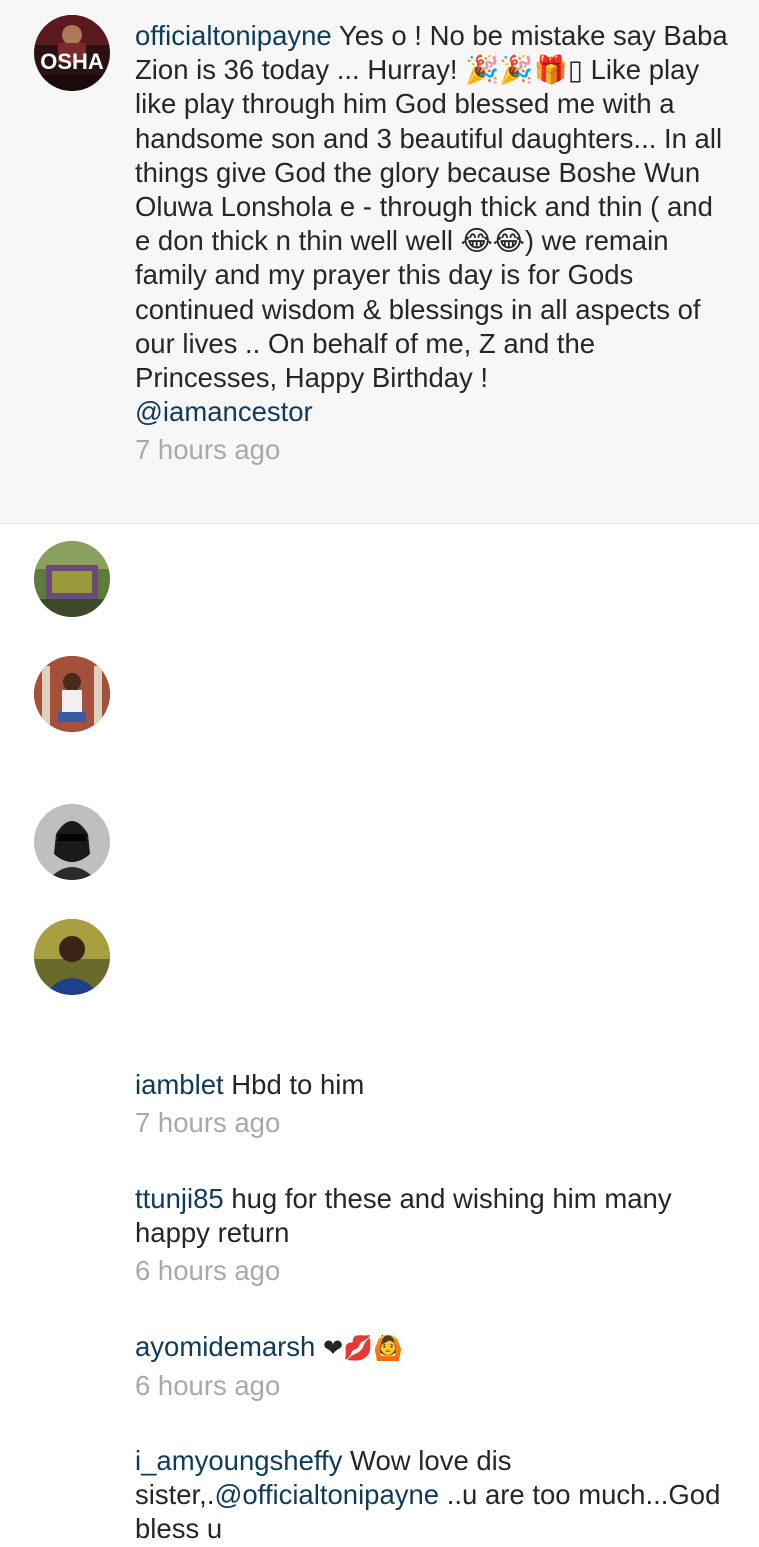 Image resolution: width=759 pixels, height=1547 pixels. What do you see at coordinates (179, 1198) in the screenshot?
I see `comment-username: ttunji85` at bounding box center [179, 1198].